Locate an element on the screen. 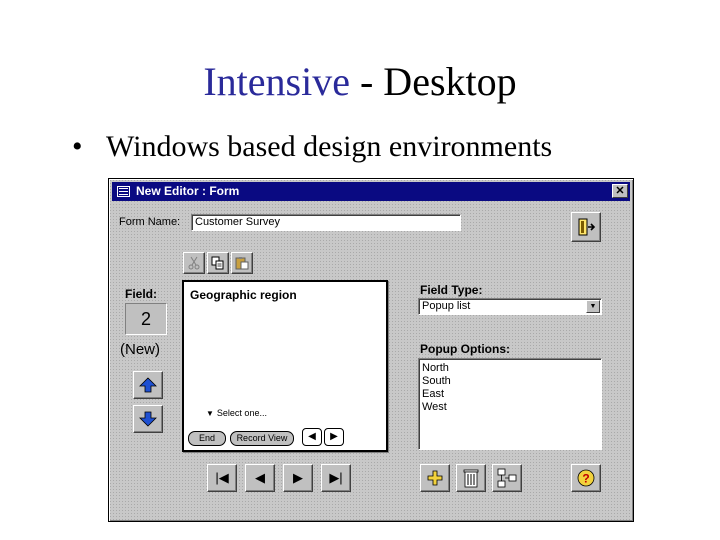  move-up-button is located at coordinates (148, 385).